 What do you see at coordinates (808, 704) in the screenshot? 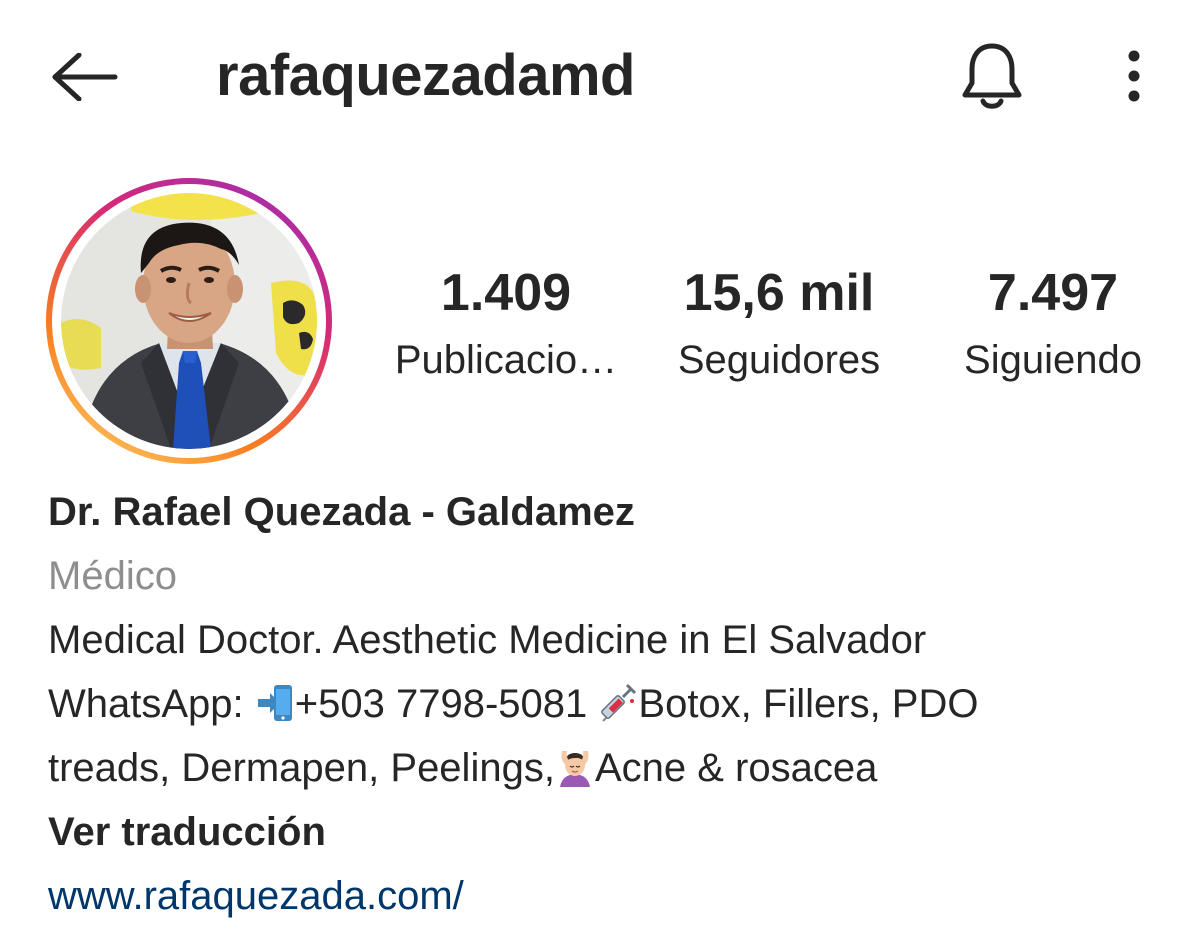
I see `bio-services: Botox, Fillers, PDO` at bounding box center [808, 704].